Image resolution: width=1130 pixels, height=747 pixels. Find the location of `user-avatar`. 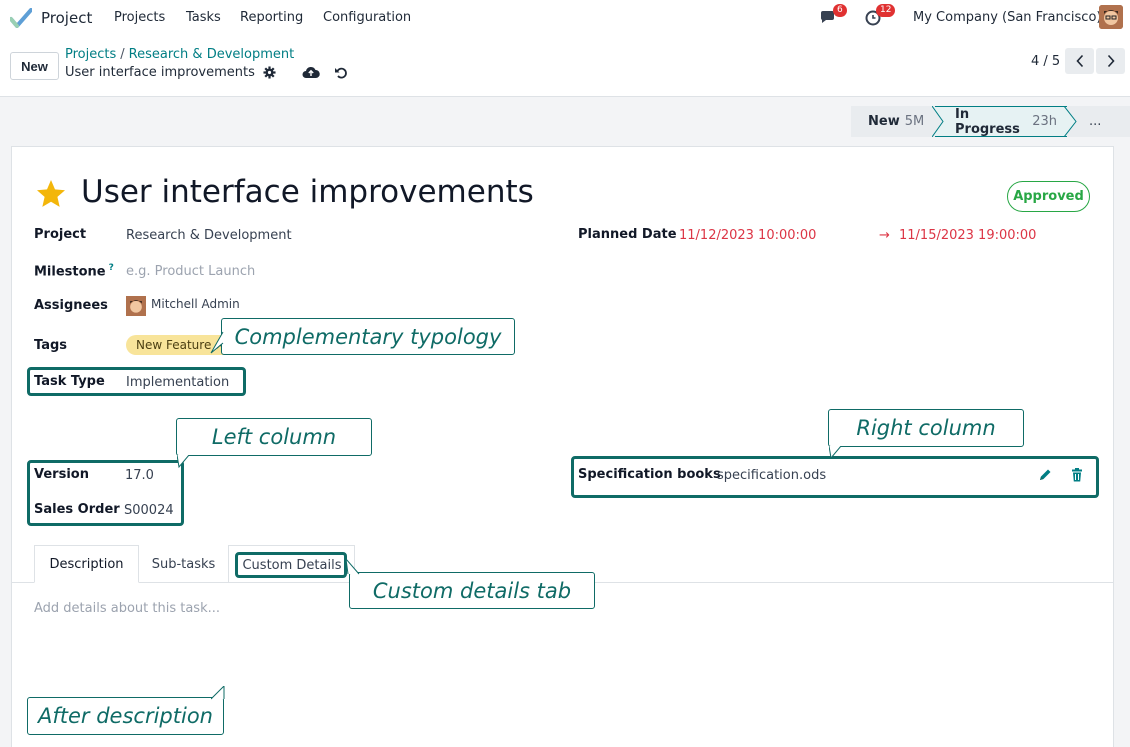

user-avatar is located at coordinates (1111, 17).